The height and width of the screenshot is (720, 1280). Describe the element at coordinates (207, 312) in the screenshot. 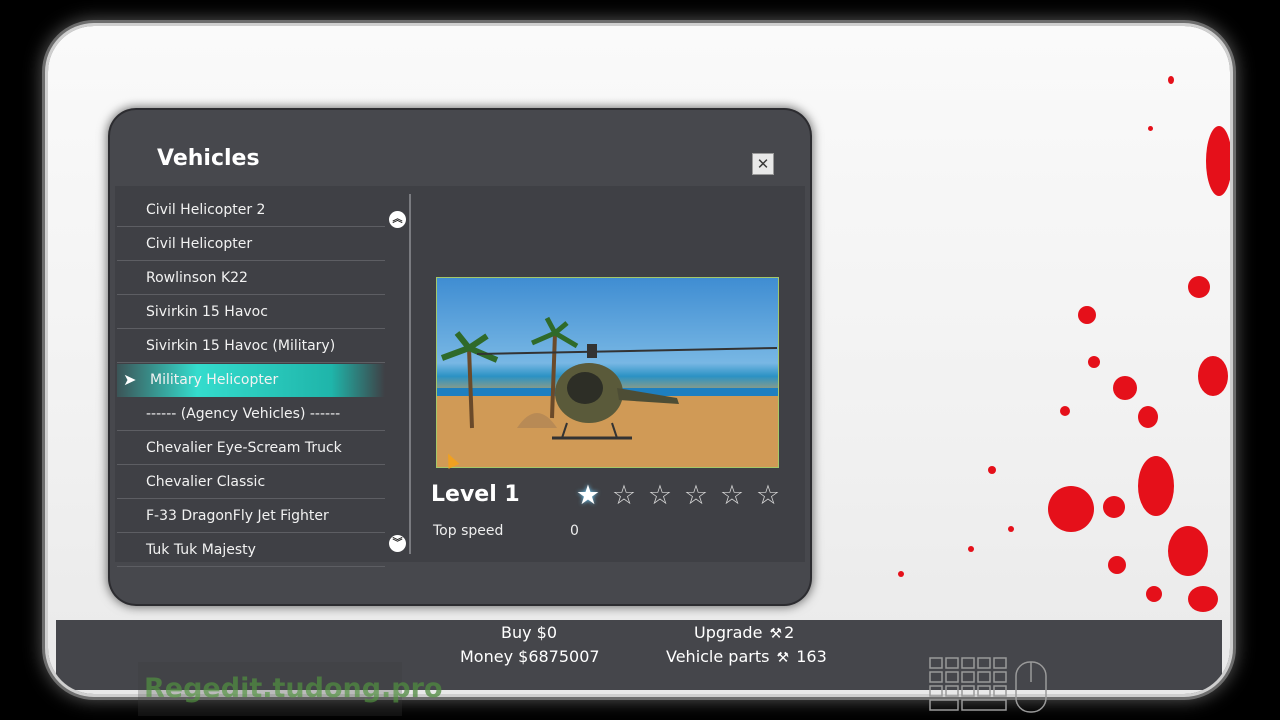

I see `list-item-label: Sivirkin 15 Havoc` at that location.